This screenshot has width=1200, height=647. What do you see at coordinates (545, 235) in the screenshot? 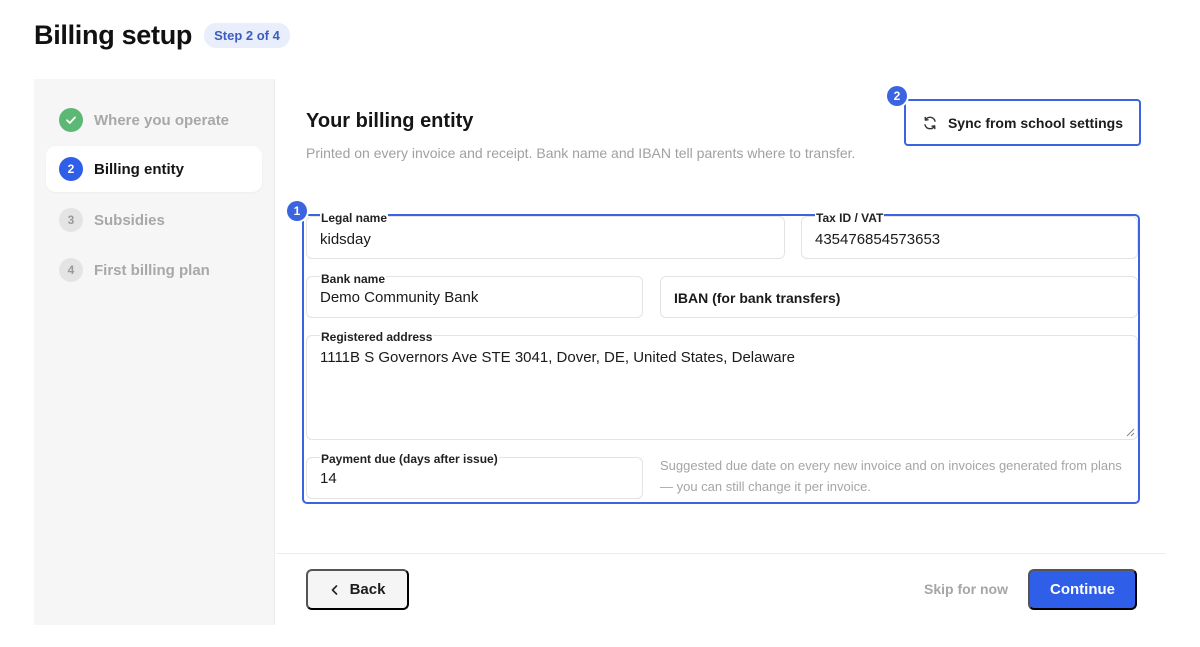
I see `legal-name-field: Legal name kidsday` at bounding box center [545, 235].